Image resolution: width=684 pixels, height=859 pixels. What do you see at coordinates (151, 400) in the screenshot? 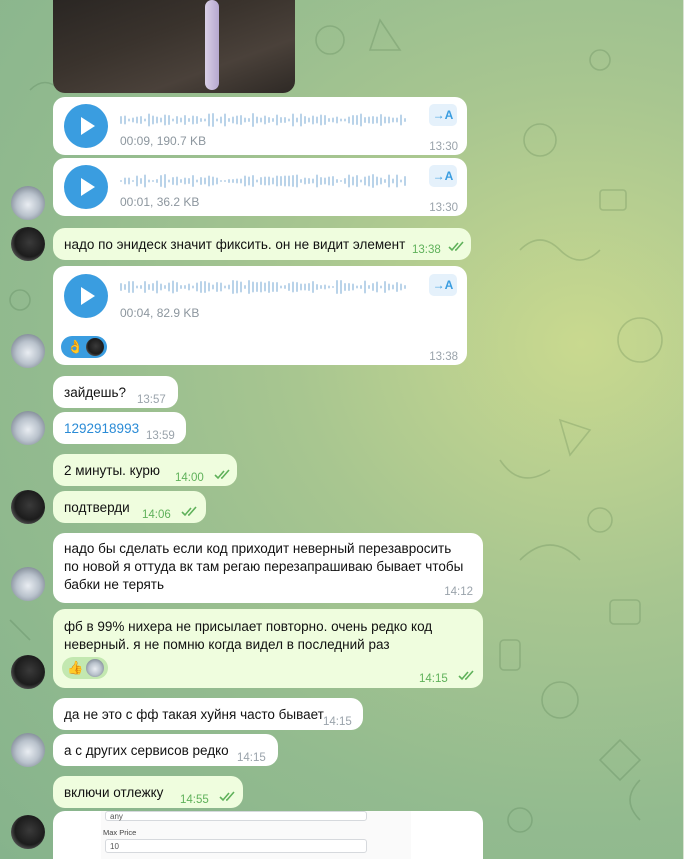
I see `message-time: 13:57` at bounding box center [151, 400].